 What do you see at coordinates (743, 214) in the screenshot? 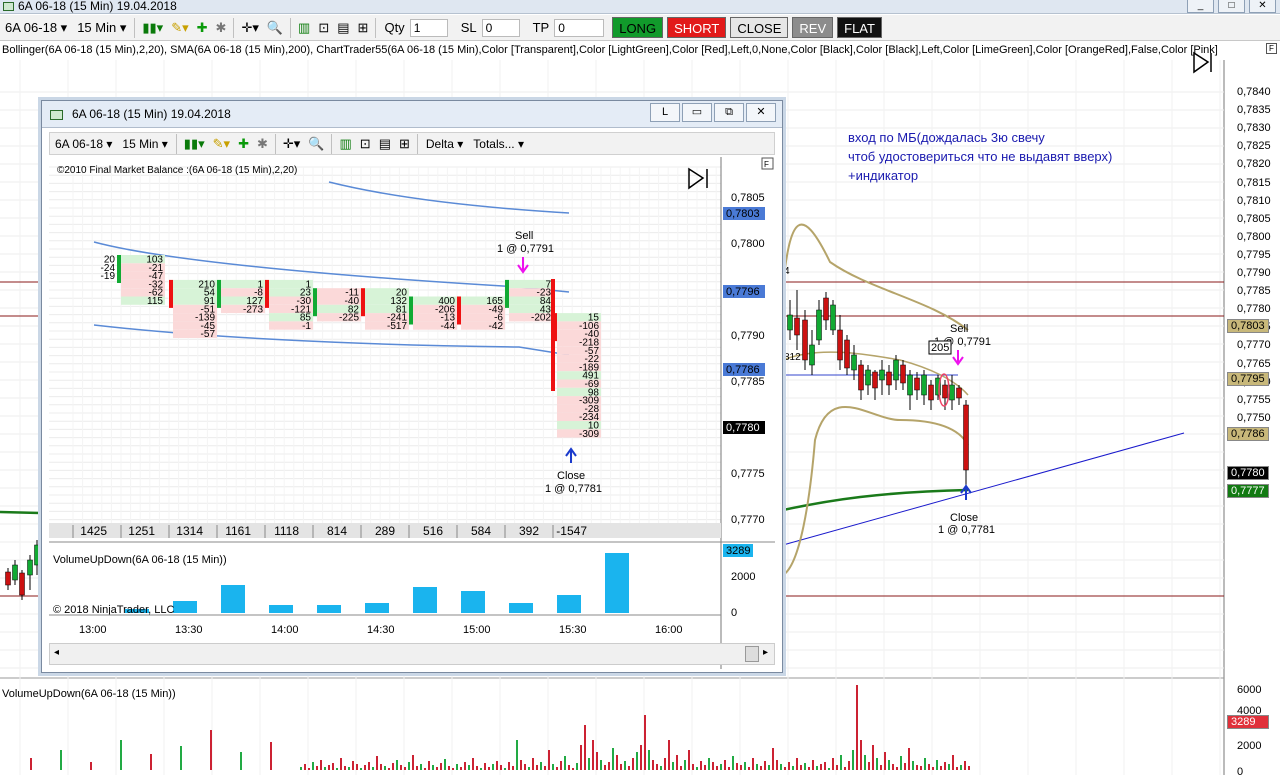
I see `sub-price-tag-text: 0,7803` at bounding box center [743, 214].